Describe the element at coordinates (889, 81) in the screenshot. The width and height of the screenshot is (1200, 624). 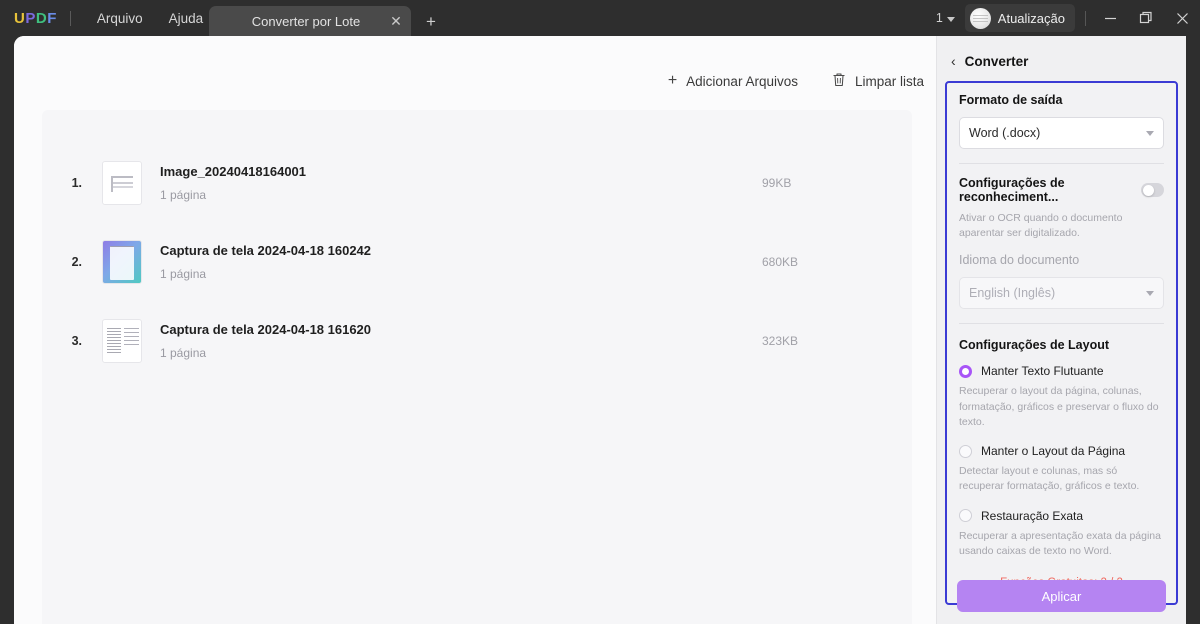
I see `clear-list-label: Limpar lista` at that location.